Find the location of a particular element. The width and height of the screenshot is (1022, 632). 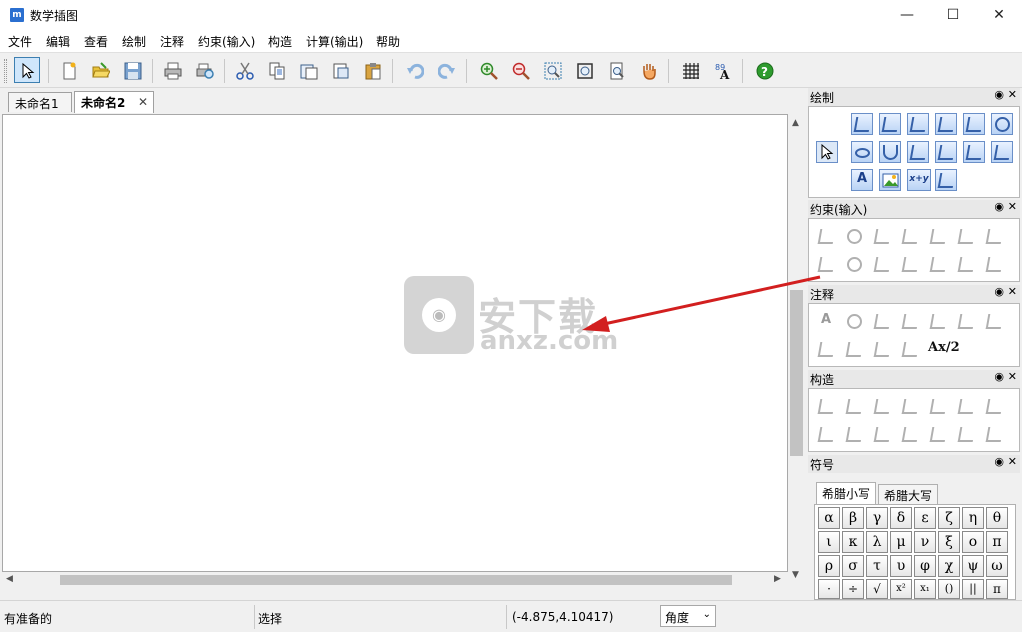

status-ready: 有准备的 is located at coordinates (28, 619).